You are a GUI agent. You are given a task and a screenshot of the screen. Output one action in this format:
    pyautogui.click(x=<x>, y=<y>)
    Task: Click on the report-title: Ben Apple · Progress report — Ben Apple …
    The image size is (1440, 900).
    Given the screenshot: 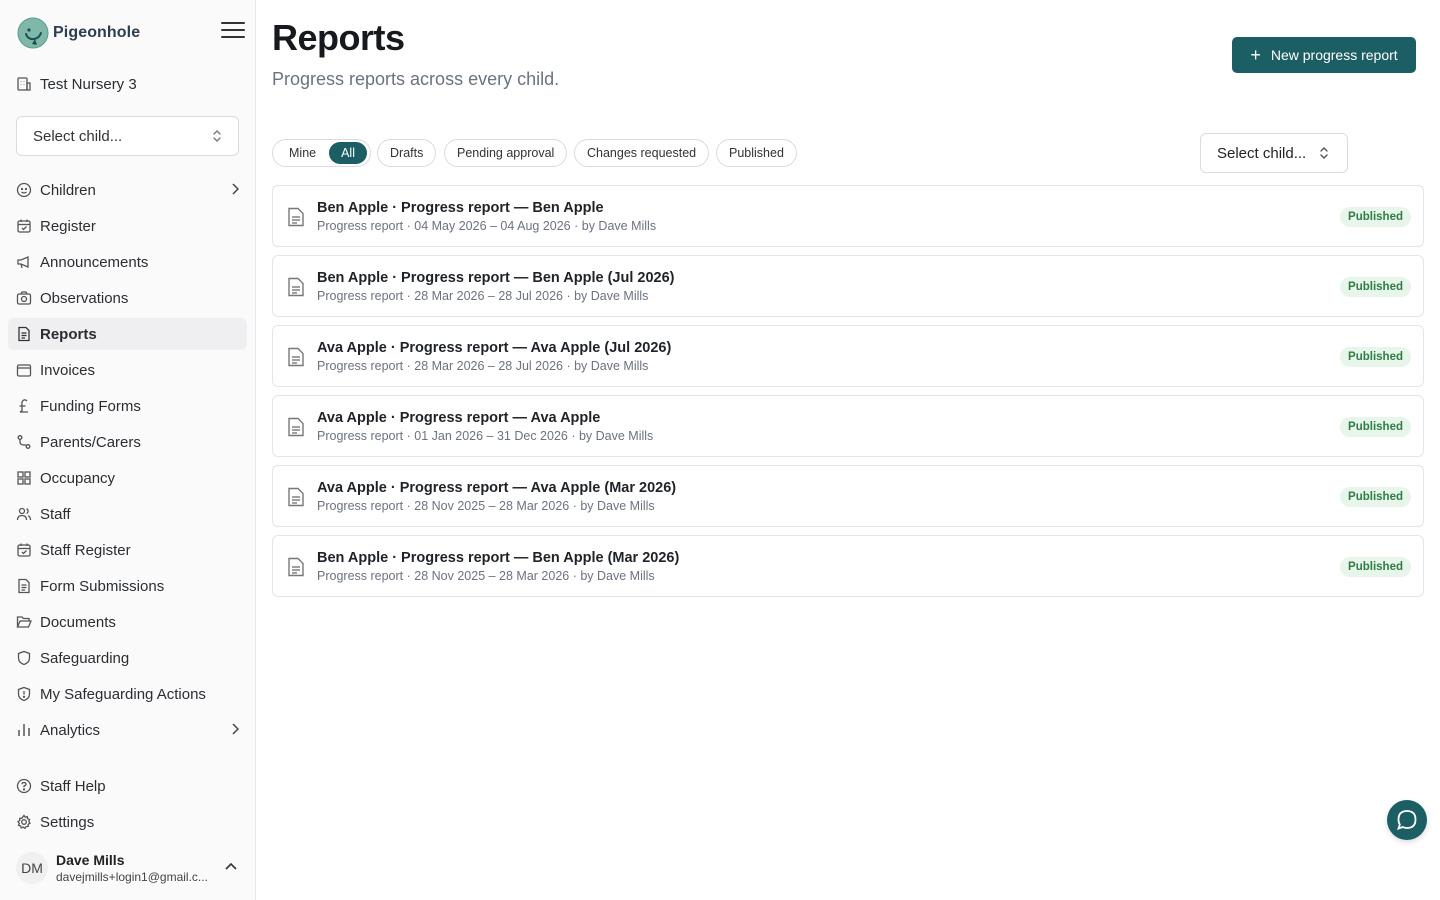 What is the action you would take?
    pyautogui.click(x=496, y=278)
    